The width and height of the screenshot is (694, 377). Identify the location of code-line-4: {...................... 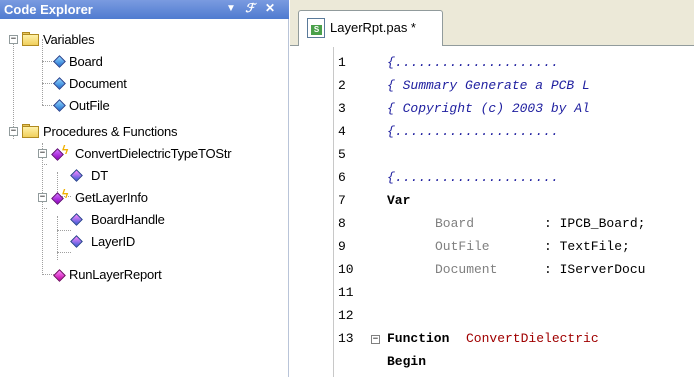
(473, 131).